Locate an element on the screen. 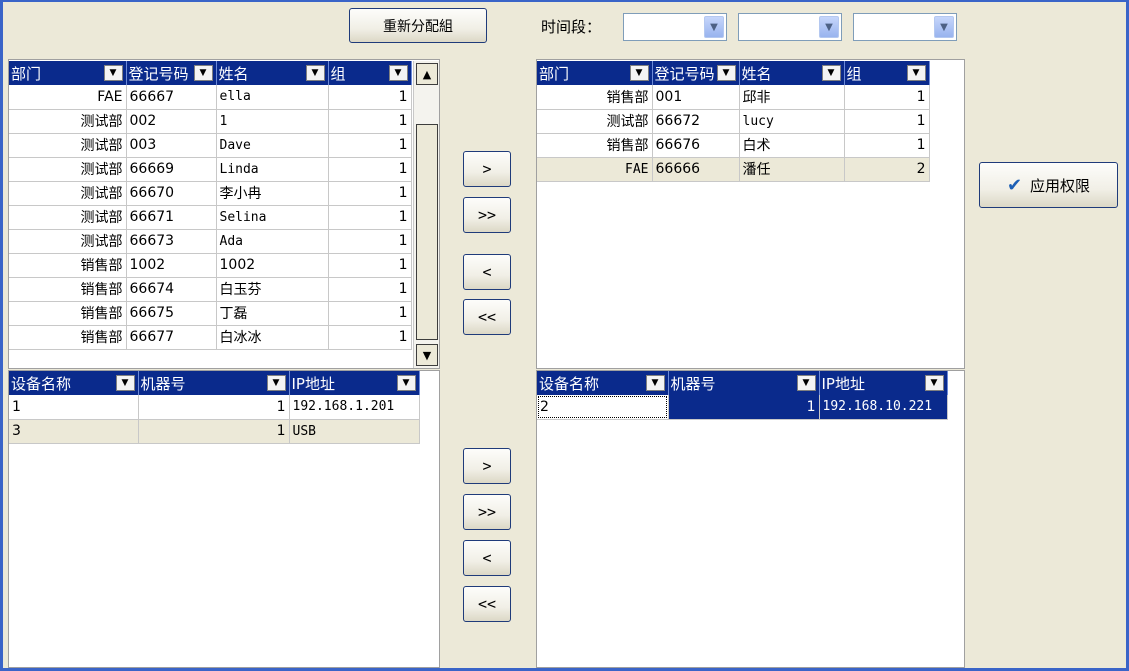 The image size is (1129, 671). table-row: FAE 66667 ella 1 is located at coordinates (210, 97).